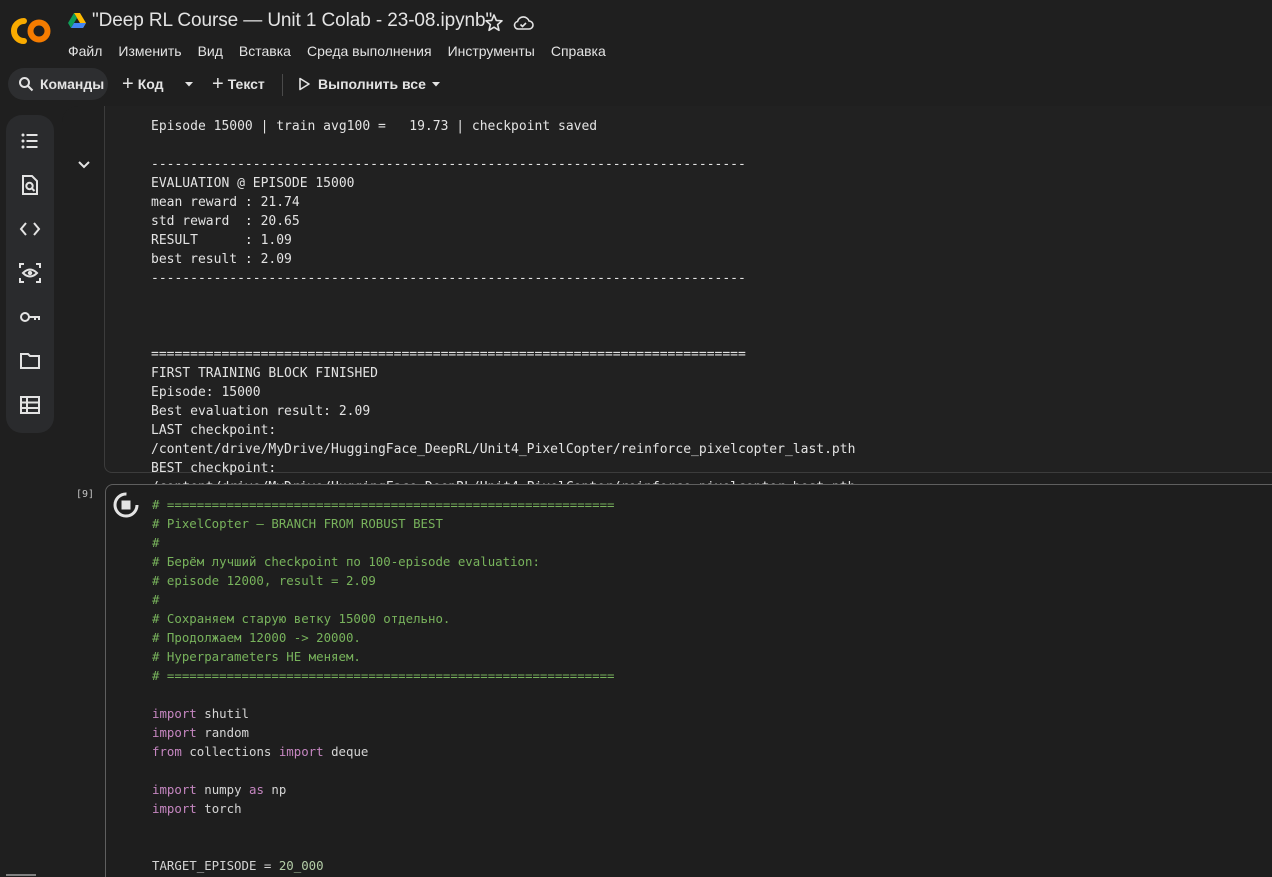 This screenshot has width=1272, height=877. Describe the element at coordinates (297, 523) in the screenshot. I see `code-line: # PixelCopter — BRANCH FROM ROBUST BEST` at that location.